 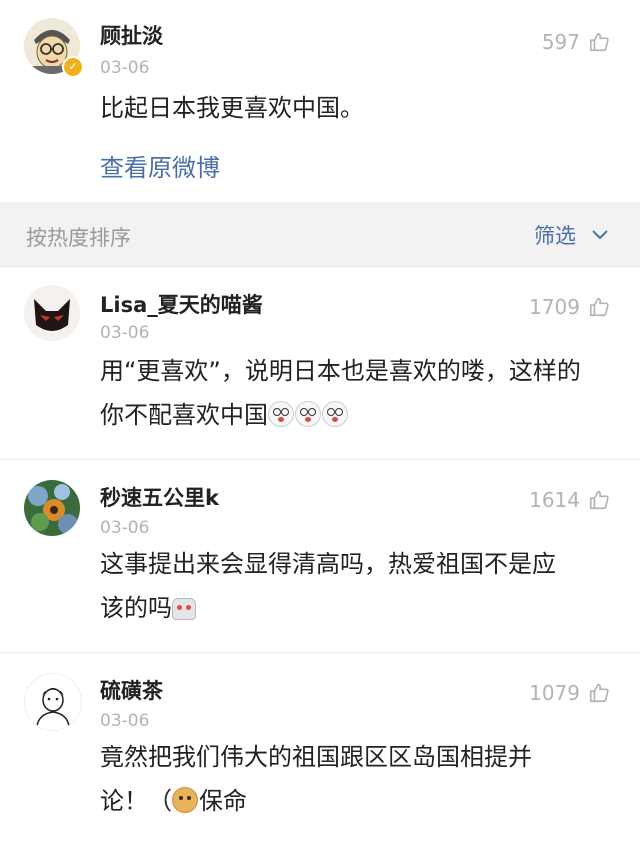 What do you see at coordinates (555, 236) in the screenshot?
I see `filter-label: 筛选` at bounding box center [555, 236].